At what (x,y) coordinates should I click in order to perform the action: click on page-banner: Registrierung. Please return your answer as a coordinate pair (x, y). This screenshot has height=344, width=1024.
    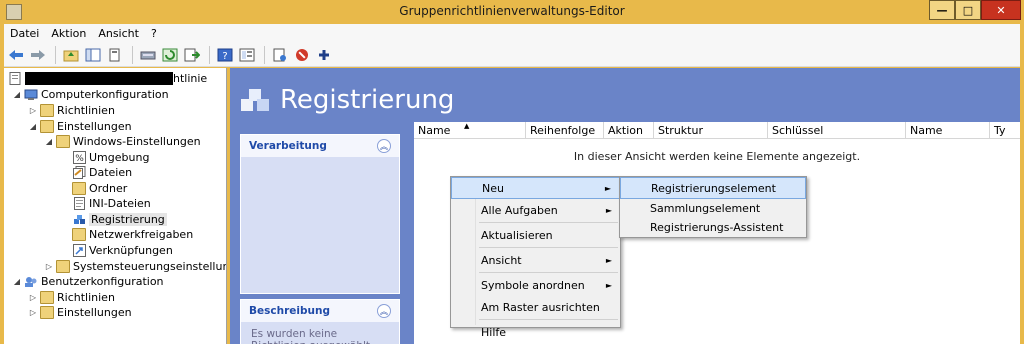
    Looking at the image, I should click on (346, 100).